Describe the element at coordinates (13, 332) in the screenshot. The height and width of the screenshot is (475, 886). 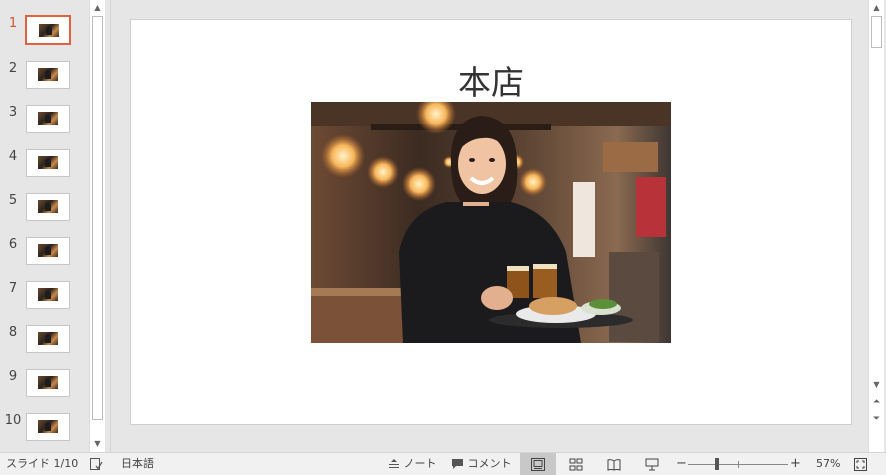
I see `slide-number: 8` at that location.